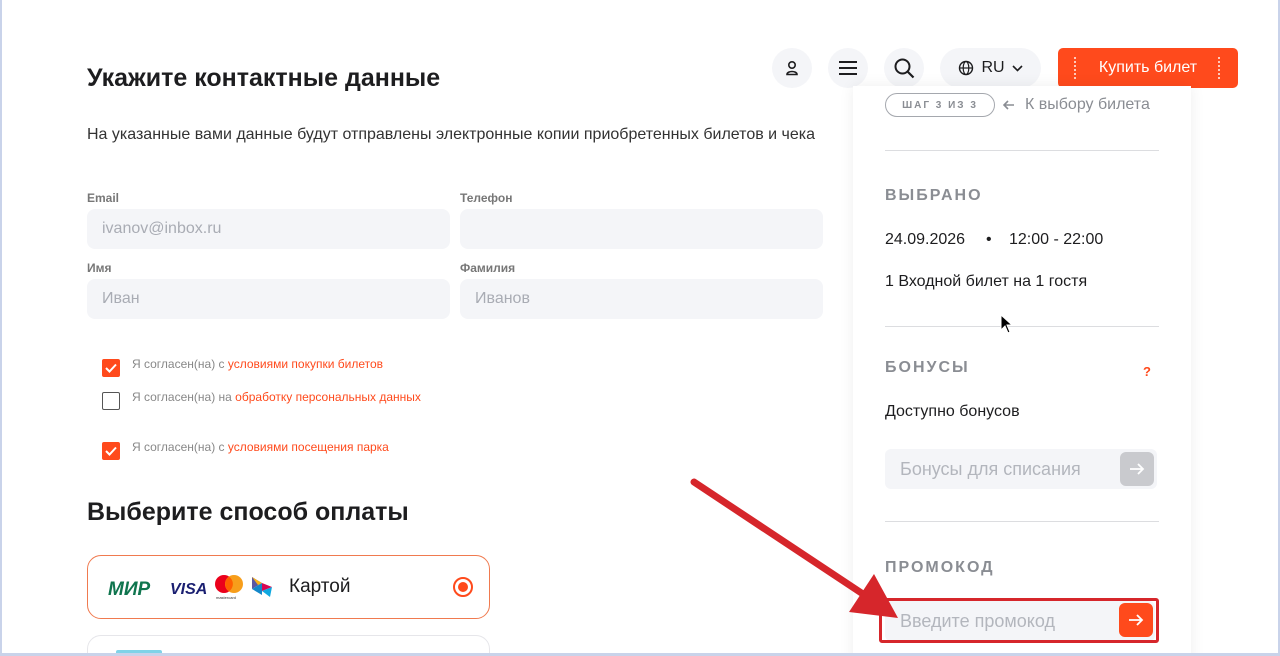  Describe the element at coordinates (1007, 324) in the screenshot. I see `mouse-cursor-icon` at that location.